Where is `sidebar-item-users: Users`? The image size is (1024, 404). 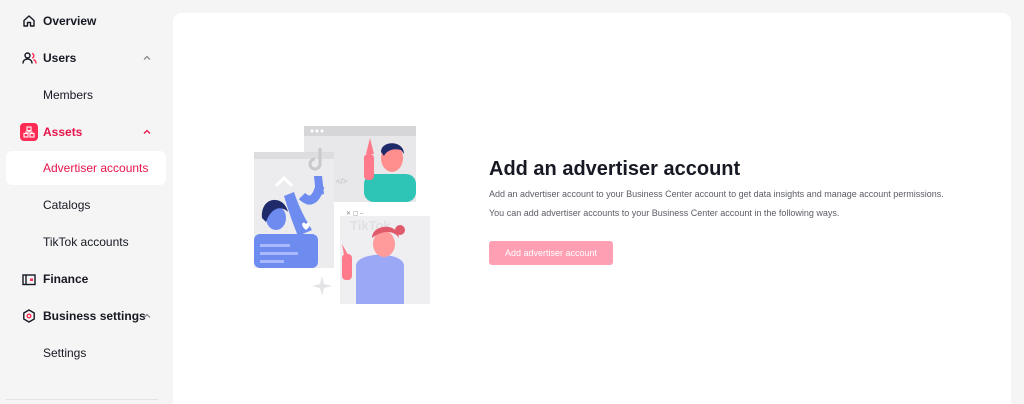
sidebar-item-users: Users is located at coordinates (86, 58).